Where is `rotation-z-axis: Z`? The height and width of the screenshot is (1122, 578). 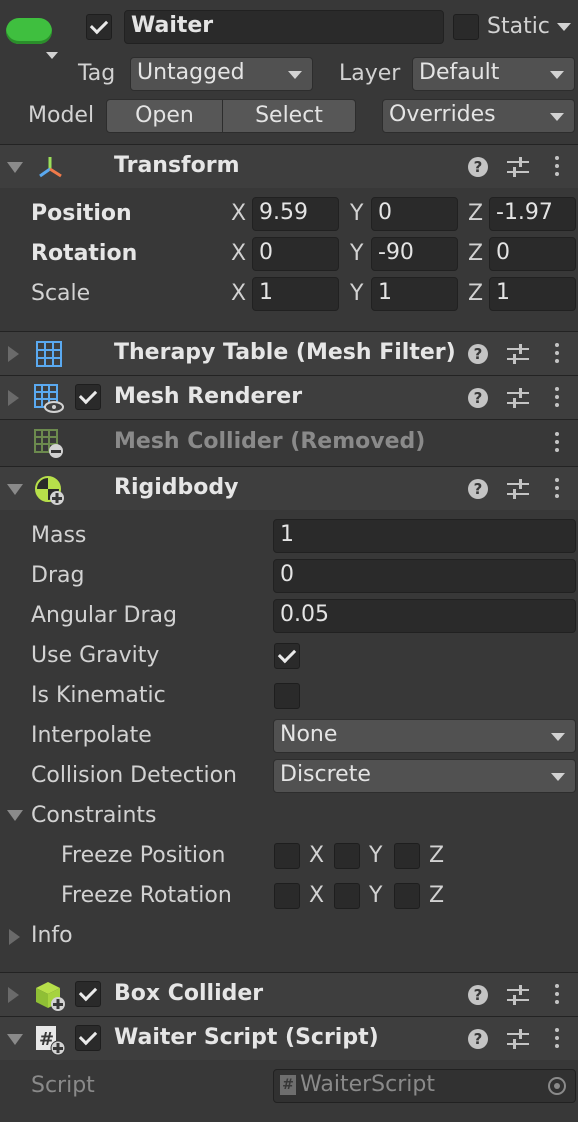 rotation-z-axis: Z is located at coordinates (475, 254).